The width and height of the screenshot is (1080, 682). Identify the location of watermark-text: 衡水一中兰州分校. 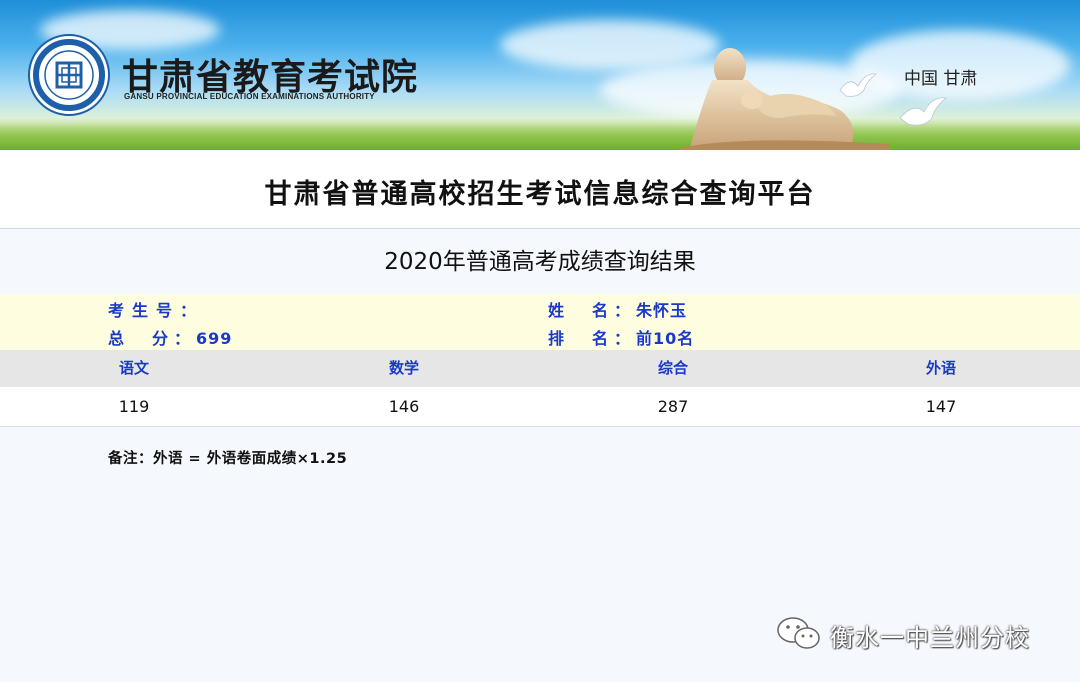
(930, 638).